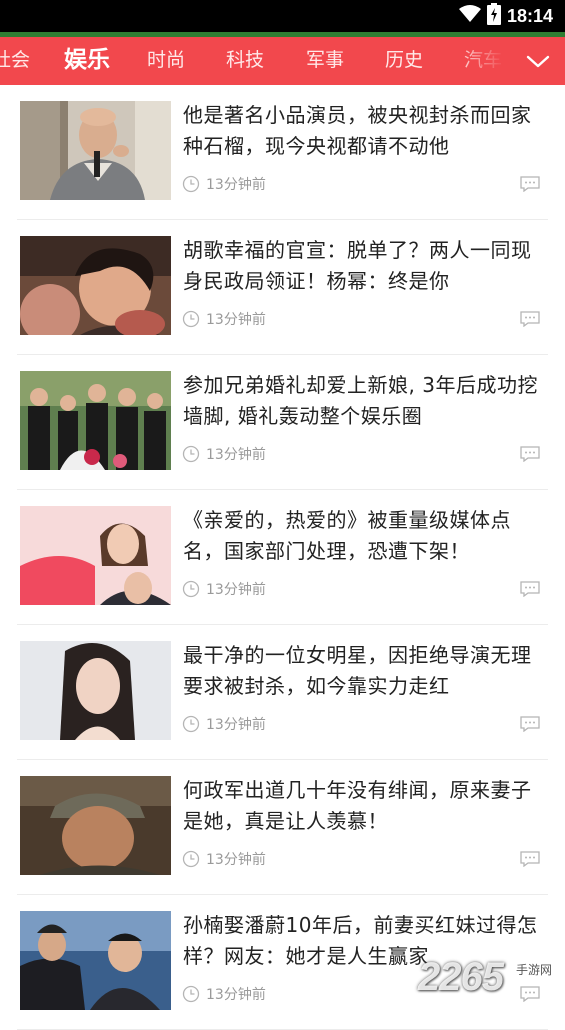  I want to click on article-title: 何政军出道几十年没有绯闻，原来妻子是她，真是让人羡慕！, so click(360, 806).